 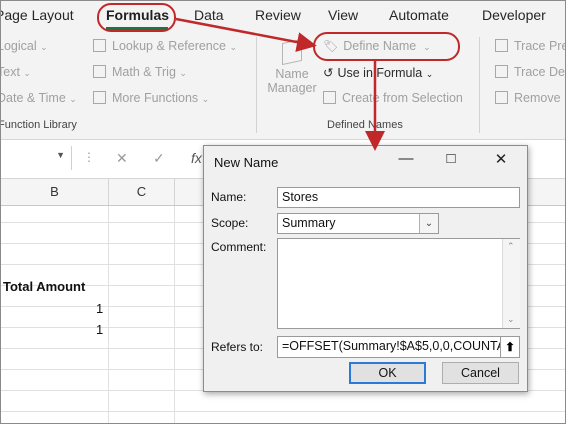 What do you see at coordinates (60, 155) in the screenshot?
I see `name-box-dropdown-icon: ▼` at bounding box center [60, 155].